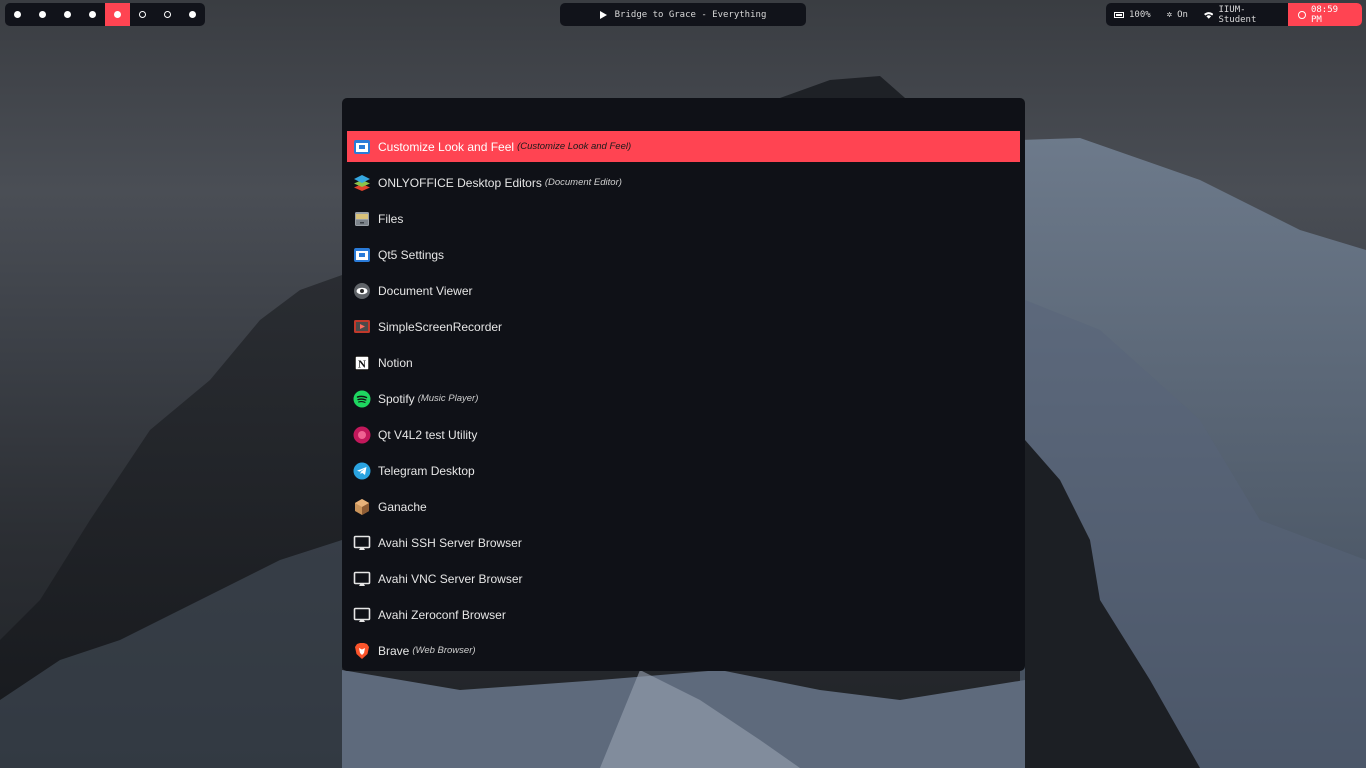 This screenshot has height=768, width=1366. Describe the element at coordinates (442, 614) in the screenshot. I see `launcher-entry-name: Avahi Zeroconf Browser` at that location.